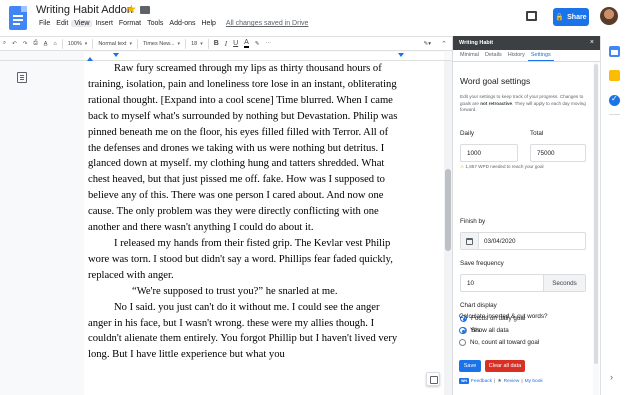 The height and width of the screenshot is (395, 628). What do you see at coordinates (257, 43) in the screenshot?
I see `highlight-icon: ✎` at bounding box center [257, 43].